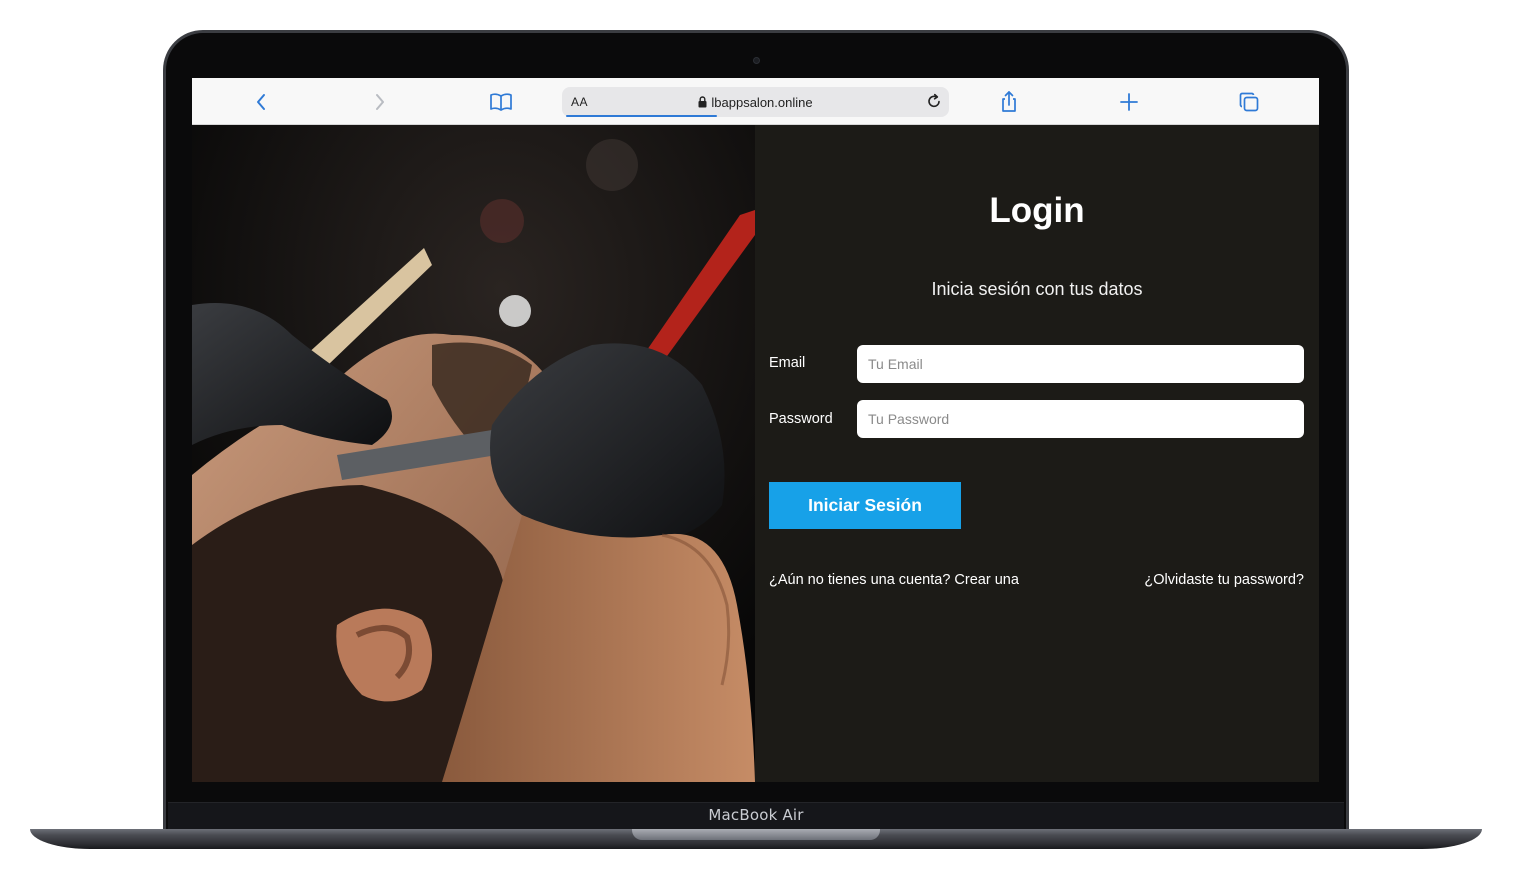  What do you see at coordinates (1037, 210) in the screenshot?
I see `login-title: Login` at bounding box center [1037, 210].